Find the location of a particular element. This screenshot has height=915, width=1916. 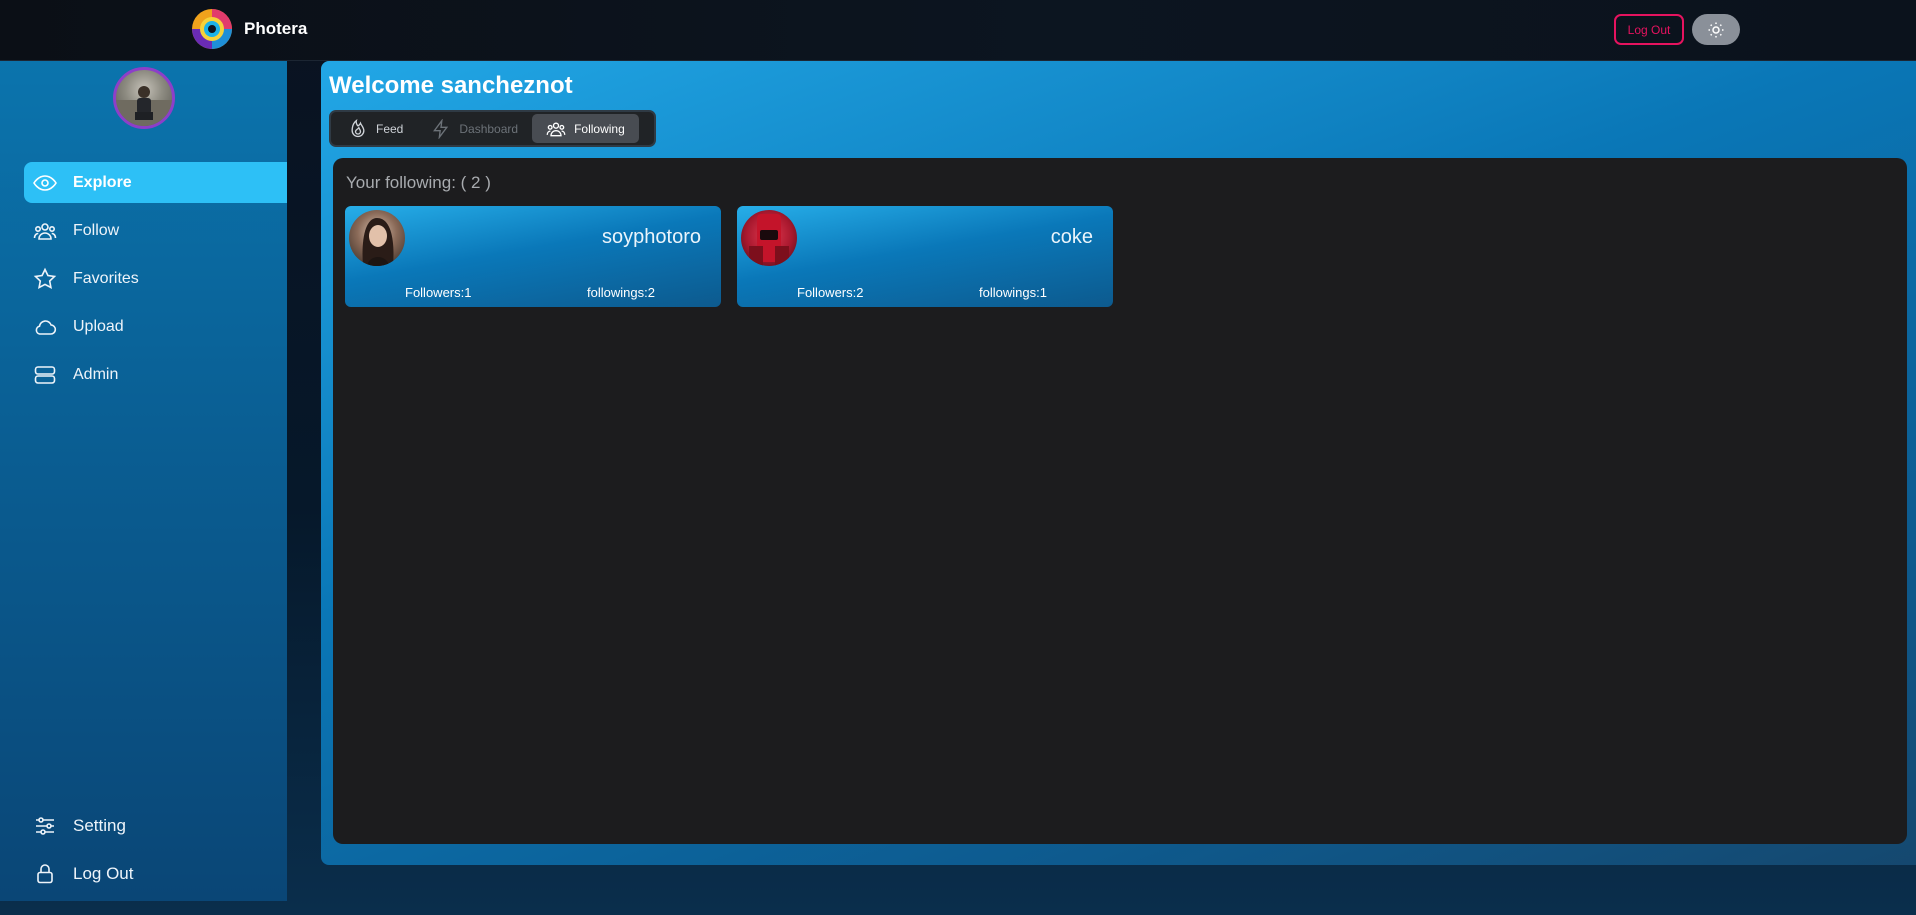

page-title: Welcome sancheznot is located at coordinates (451, 85).